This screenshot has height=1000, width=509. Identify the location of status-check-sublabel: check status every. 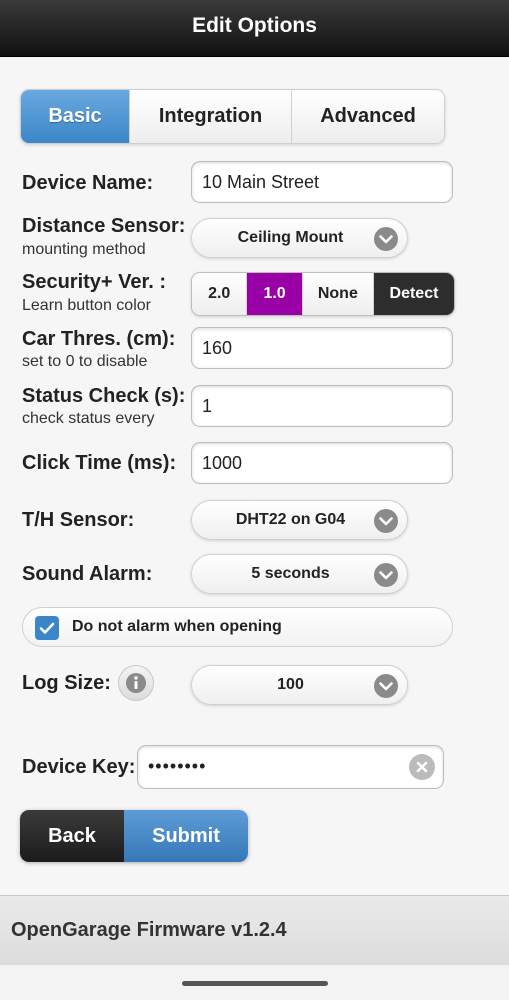
(88, 418).